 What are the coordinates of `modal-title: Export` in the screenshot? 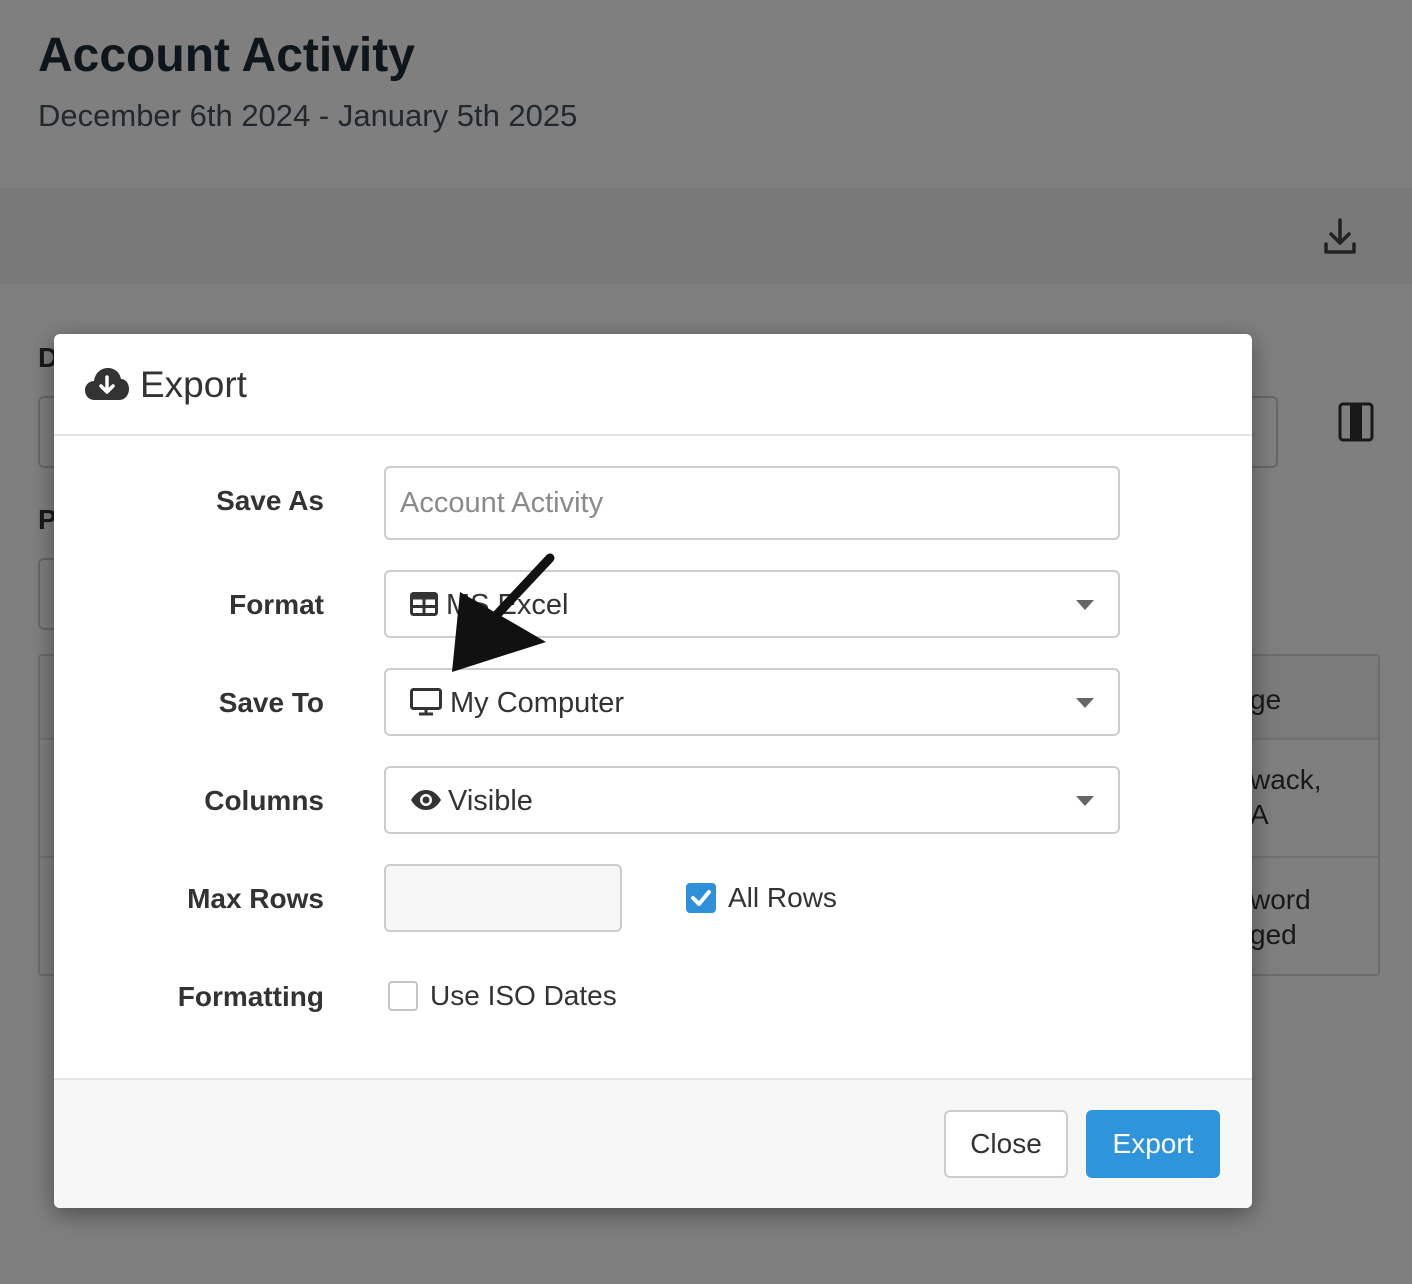 It's located at (193, 384).